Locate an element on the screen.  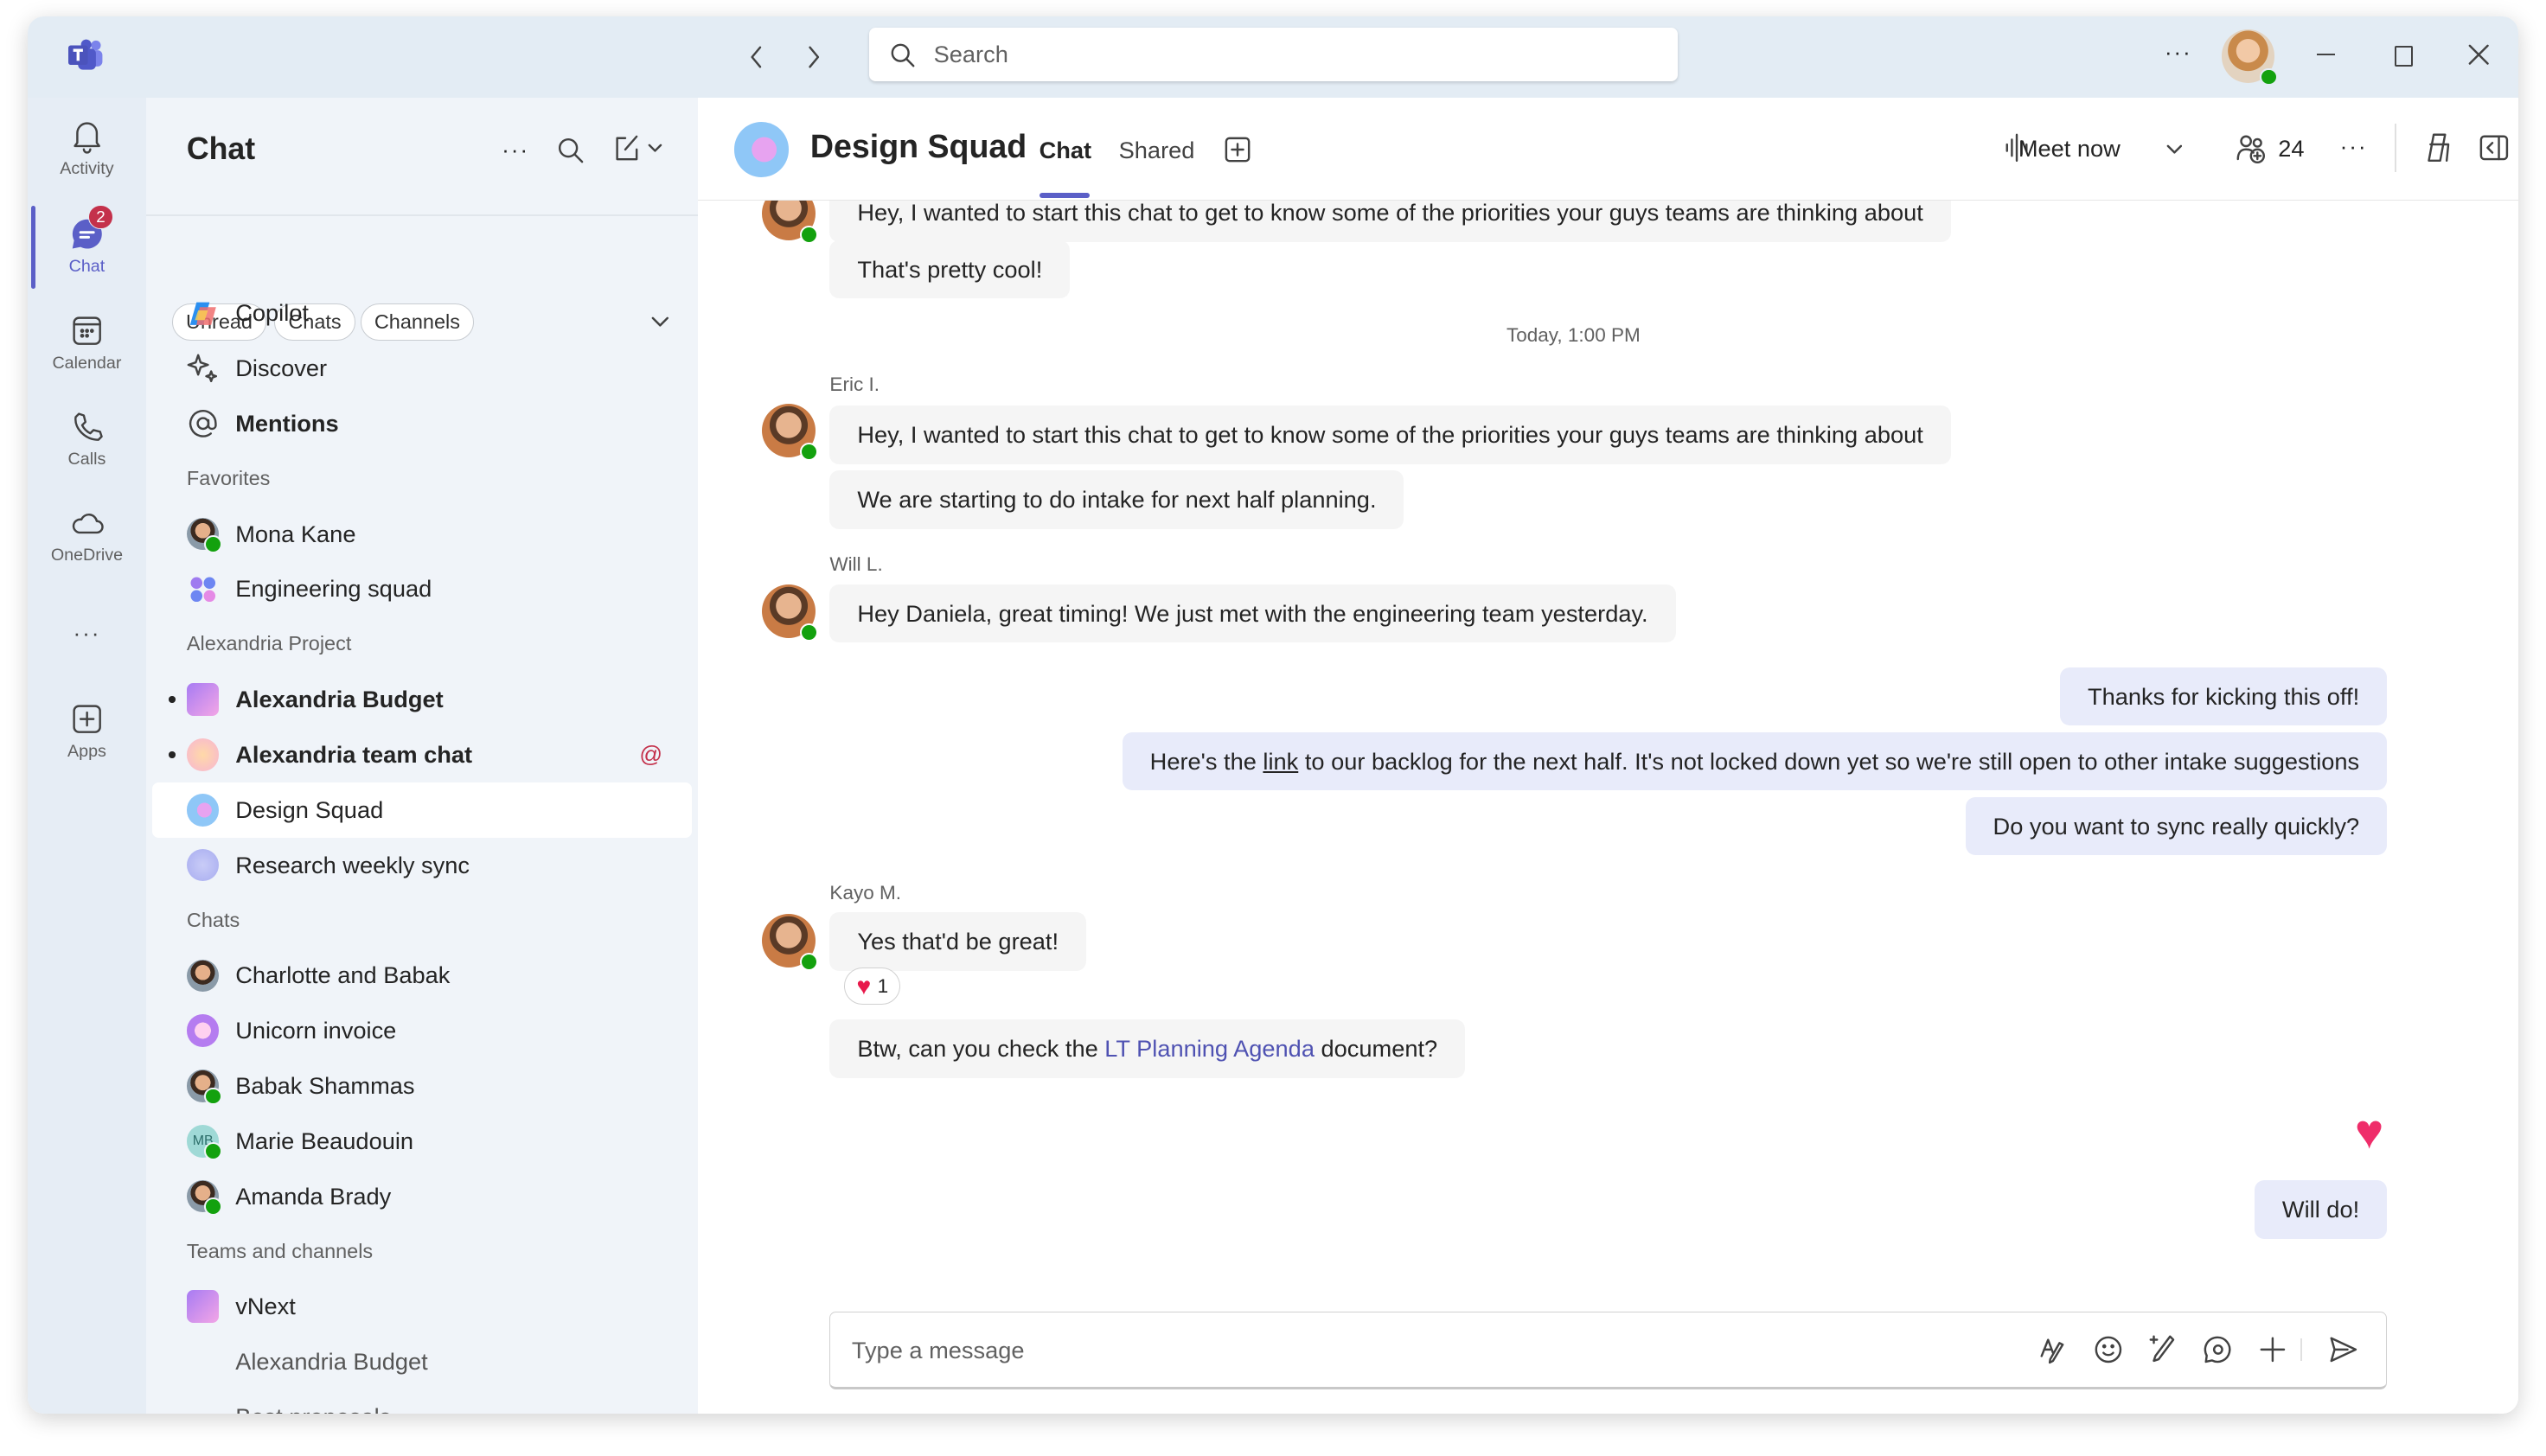
unread-dot is located at coordinates (172, 755).